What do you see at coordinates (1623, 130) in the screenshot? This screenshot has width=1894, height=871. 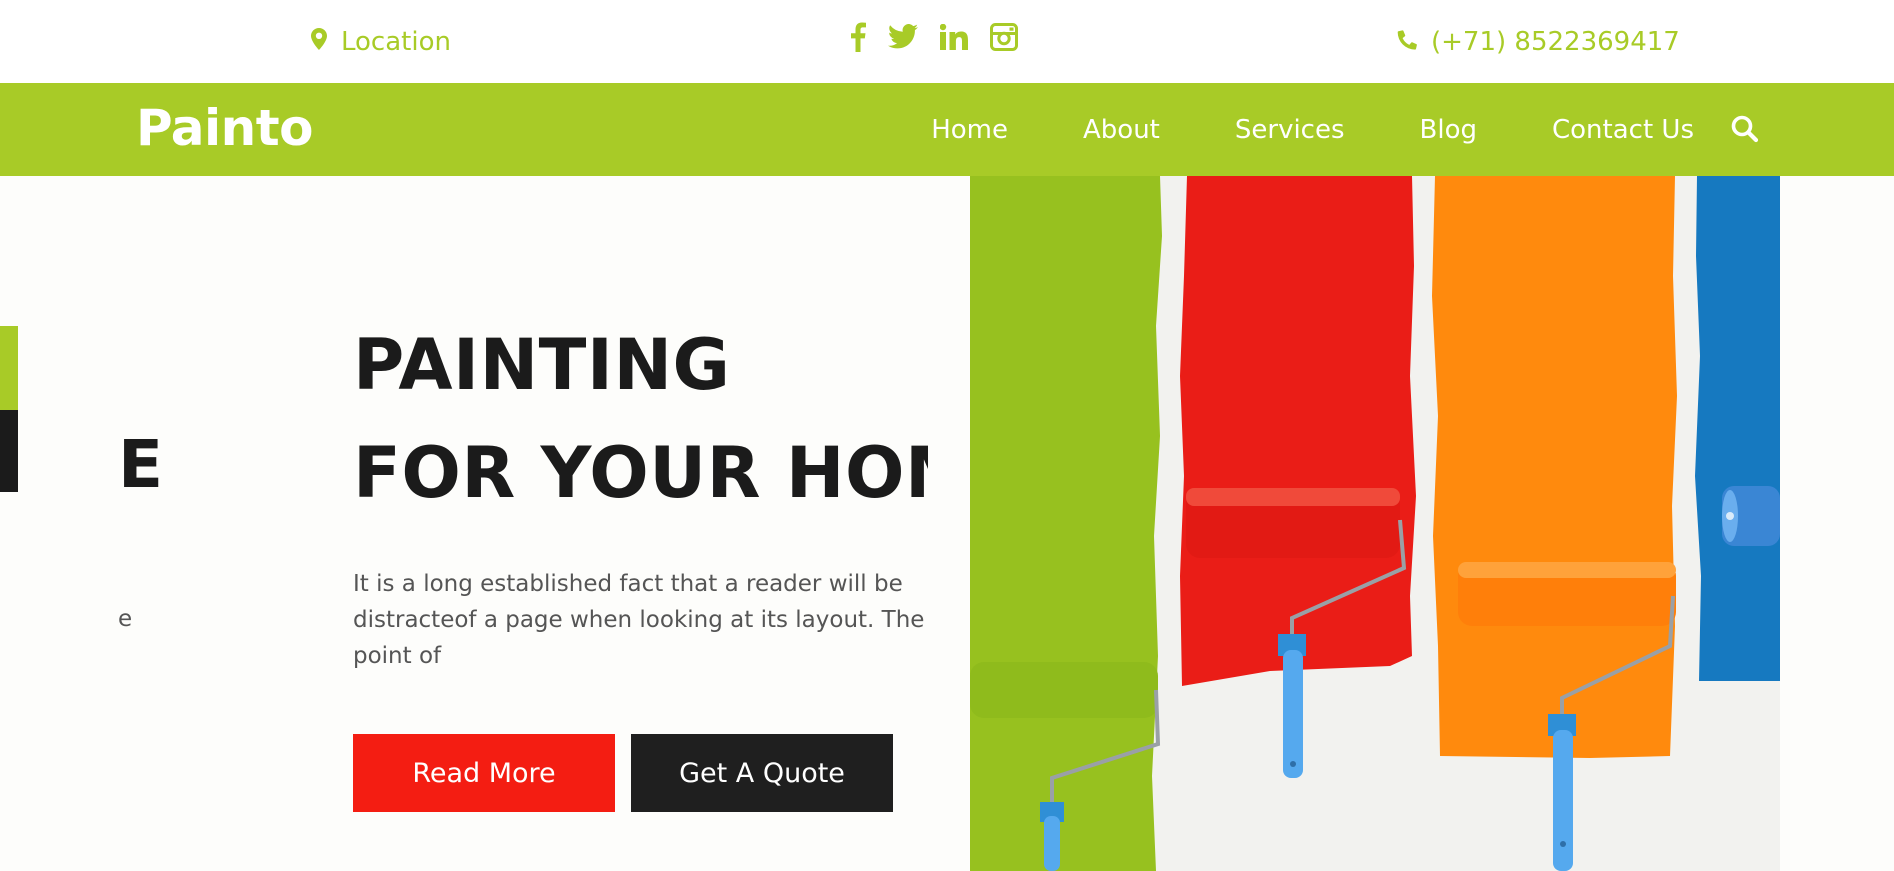 I see `nav-item-contact-us: Contact Us` at bounding box center [1623, 130].